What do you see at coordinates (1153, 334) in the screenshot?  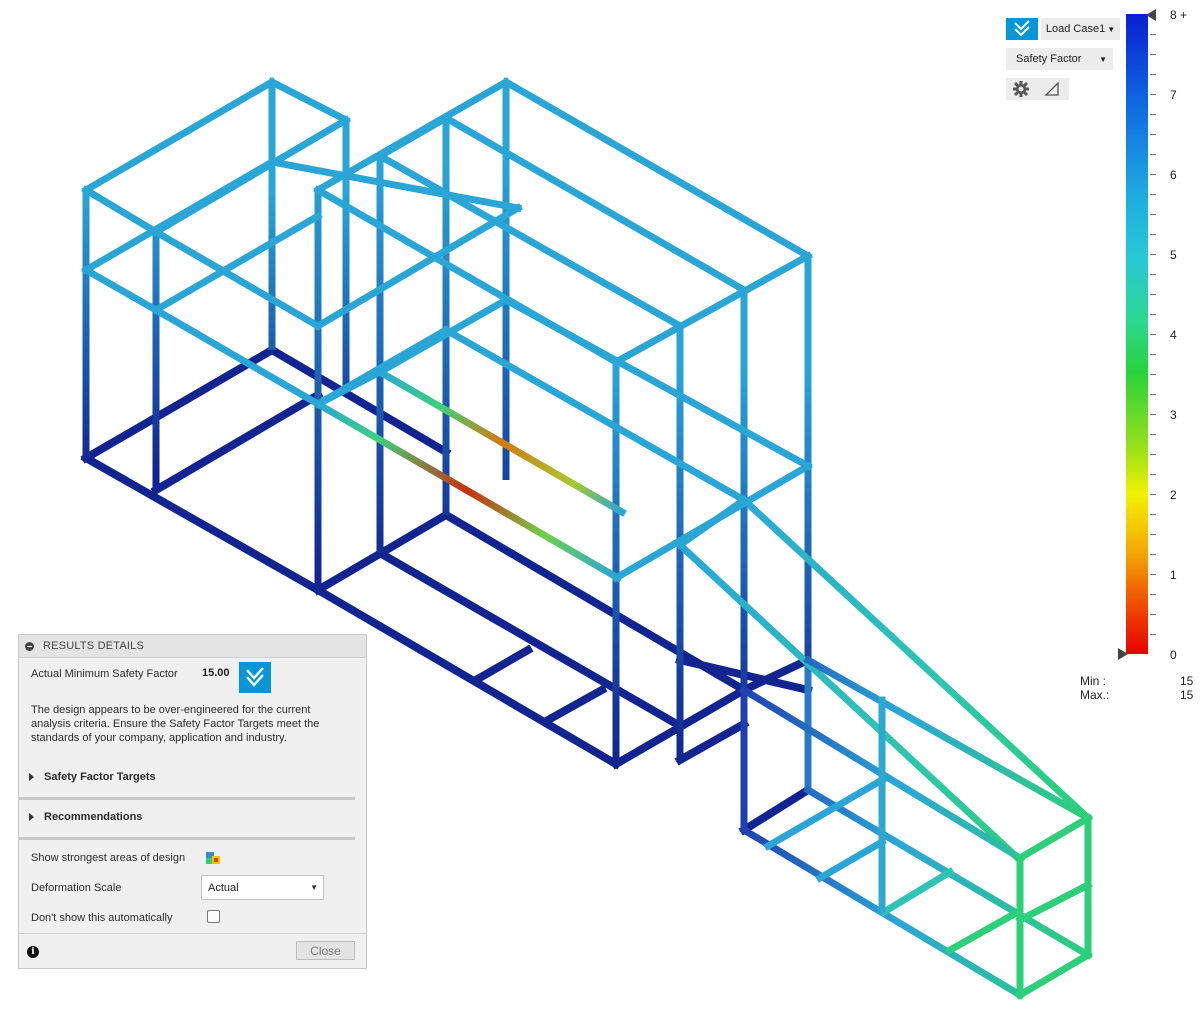 I see `legend-ticks` at bounding box center [1153, 334].